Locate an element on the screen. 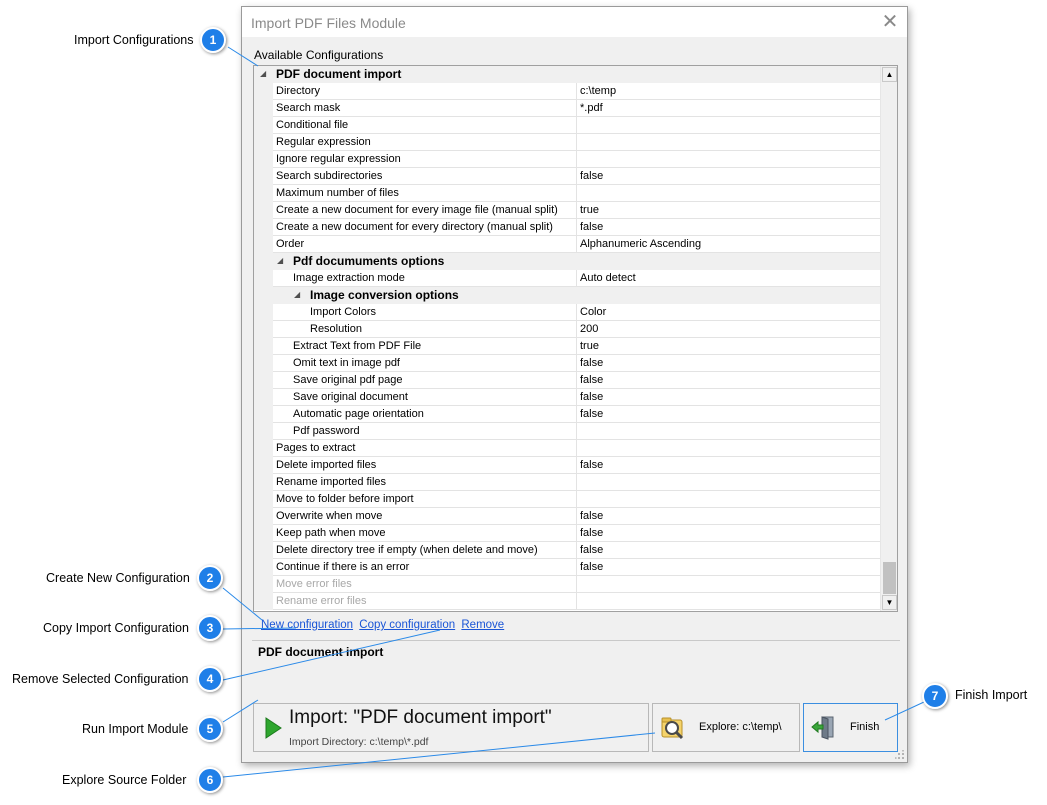 This screenshot has height=805, width=1047. grid-property-row: Pages to extract is located at coordinates (567, 448).